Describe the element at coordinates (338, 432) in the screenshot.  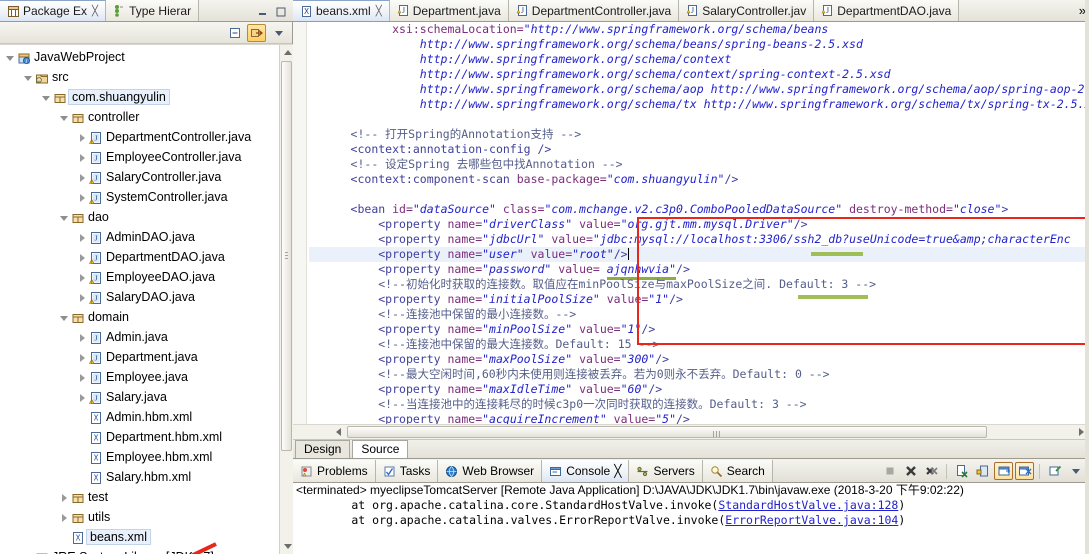
I see `scroll-left-arrow-icon` at that location.